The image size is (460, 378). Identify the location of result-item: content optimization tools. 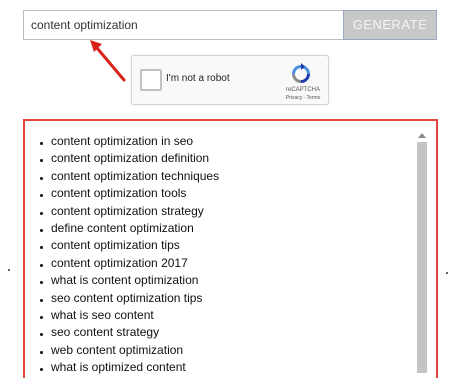
(122, 193).